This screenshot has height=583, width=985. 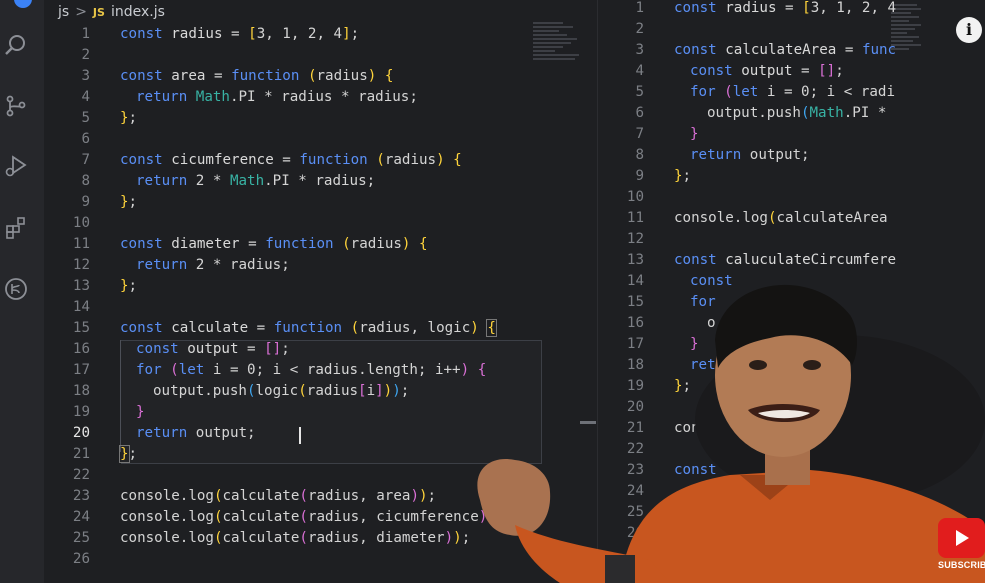 I want to click on code-line: const calculateArea = func, so click(x=785, y=50).